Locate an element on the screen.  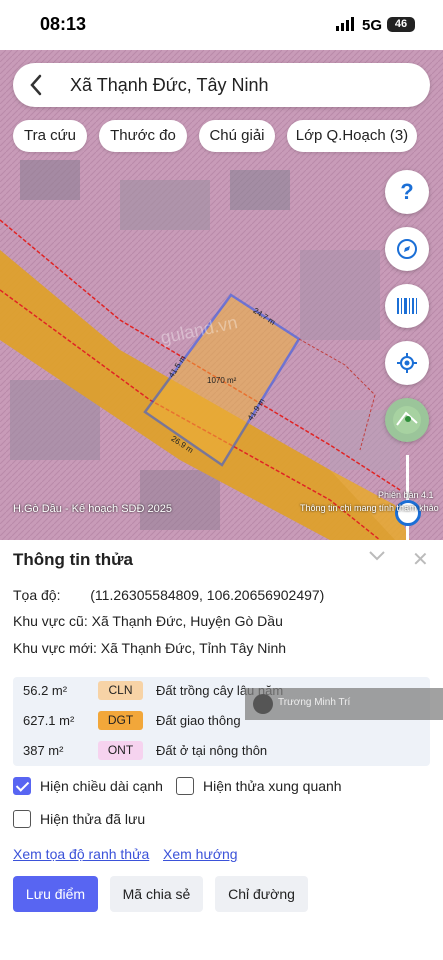
help-icon: ? is located at coordinates (407, 191).